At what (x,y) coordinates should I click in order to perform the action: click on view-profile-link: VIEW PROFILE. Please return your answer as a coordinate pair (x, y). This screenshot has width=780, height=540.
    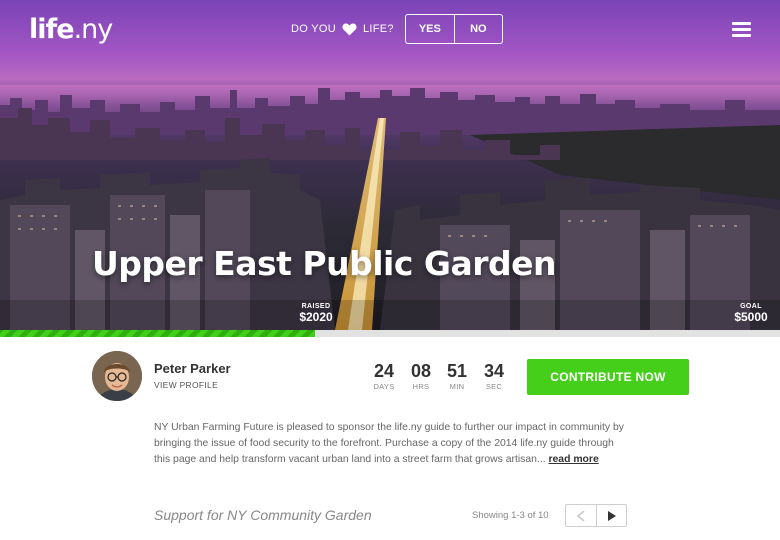
    Looking at the image, I should click on (186, 385).